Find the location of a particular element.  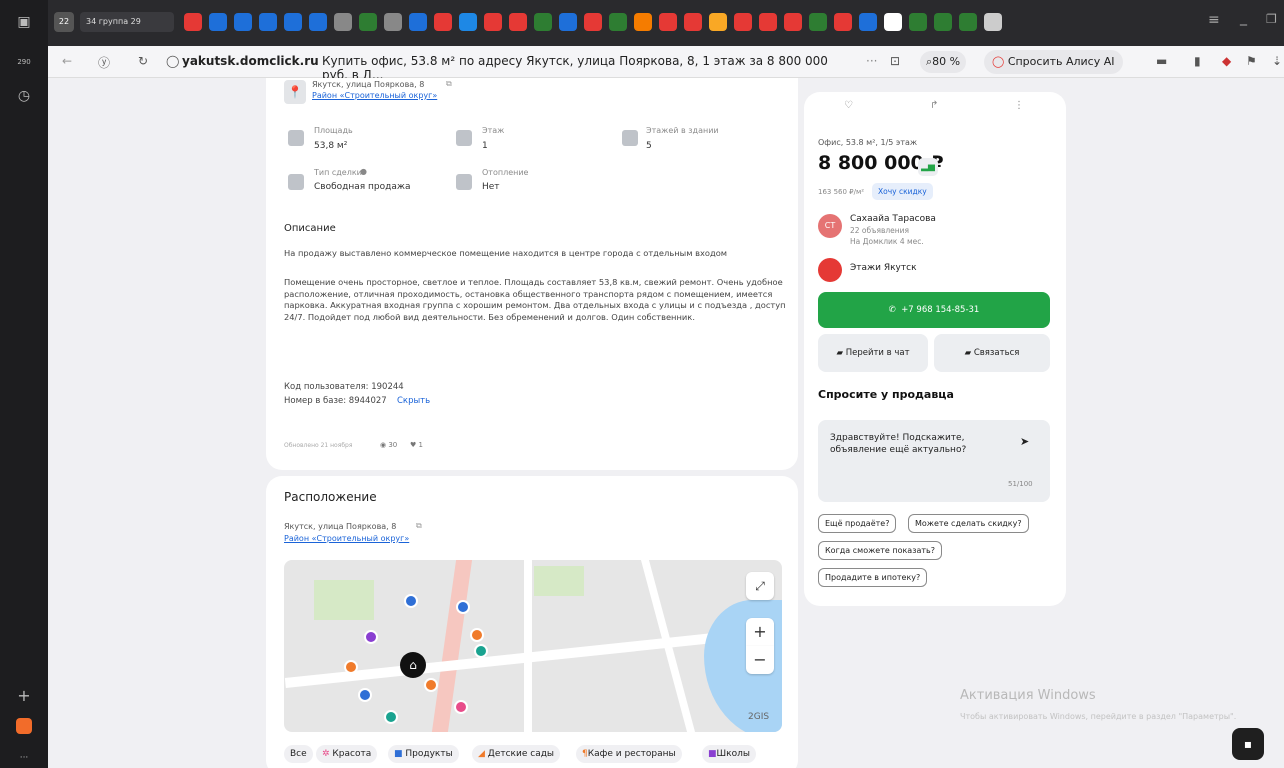

info-icon: ● is located at coordinates (363, 171).